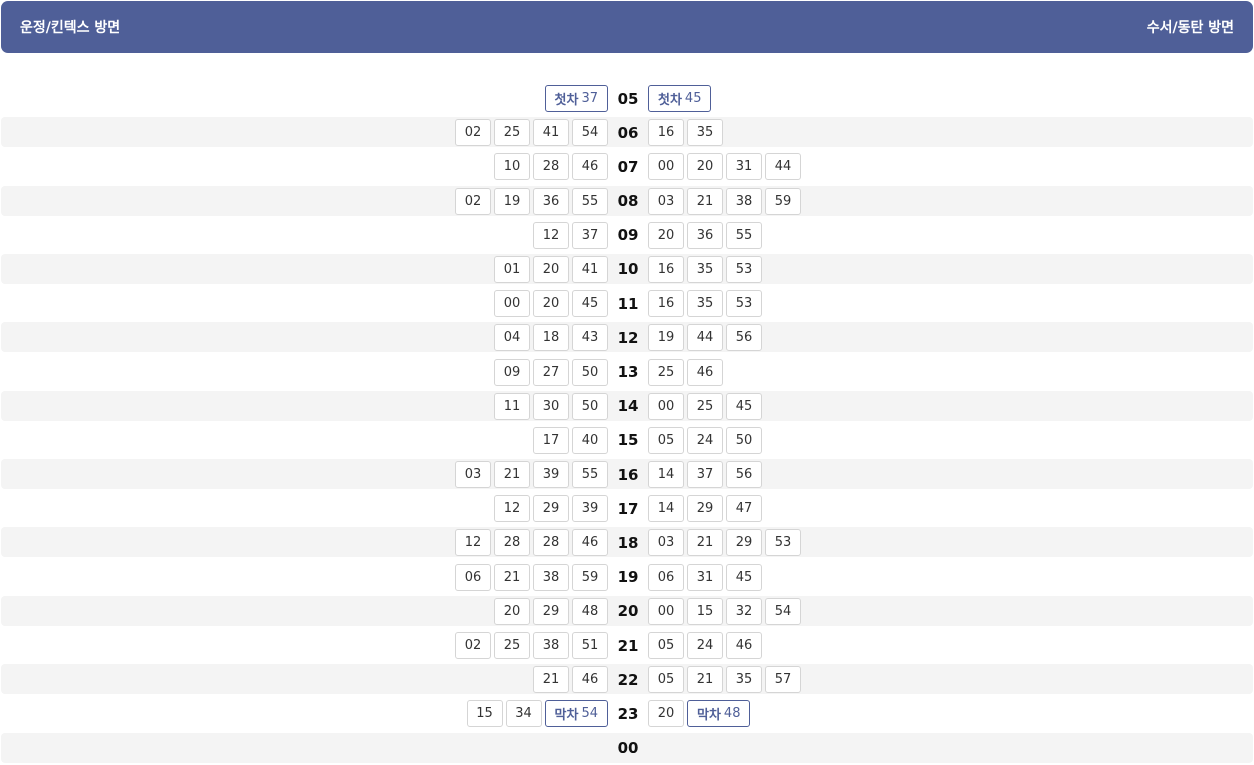  Describe the element at coordinates (576, 714) in the screenshot. I see `left-special-departure-chip: 막차 54` at that location.